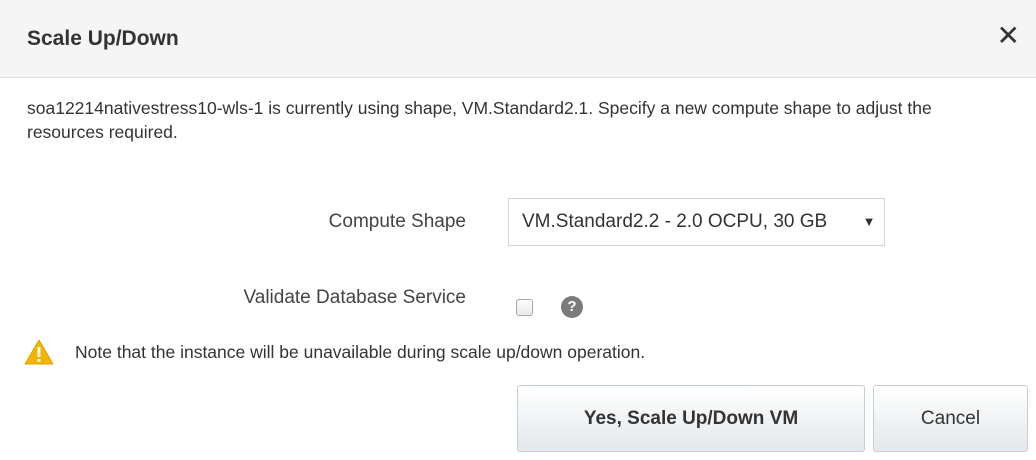 The width and height of the screenshot is (1036, 460). I want to click on validate-db-checkbox, so click(524, 307).